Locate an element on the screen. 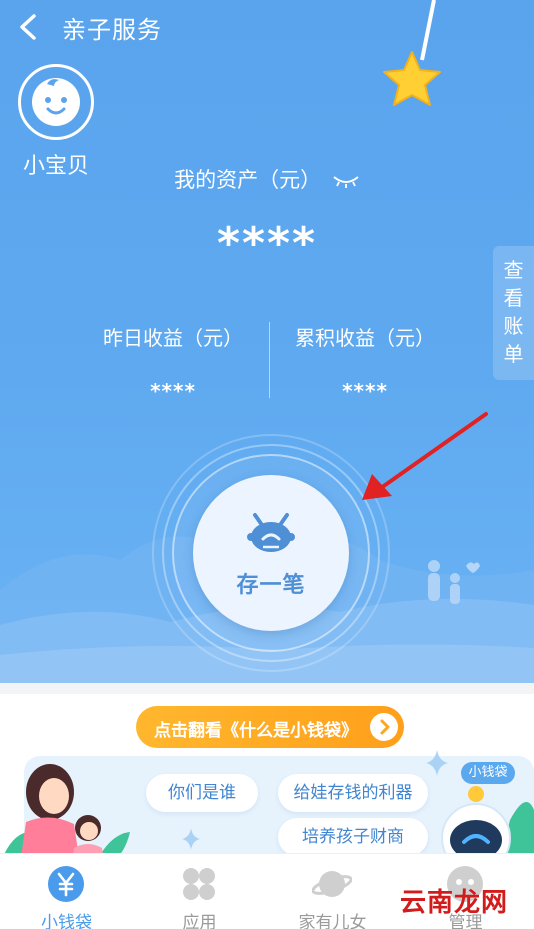 The height and width of the screenshot is (929, 534). apps-clover-icon is located at coordinates (199, 884).